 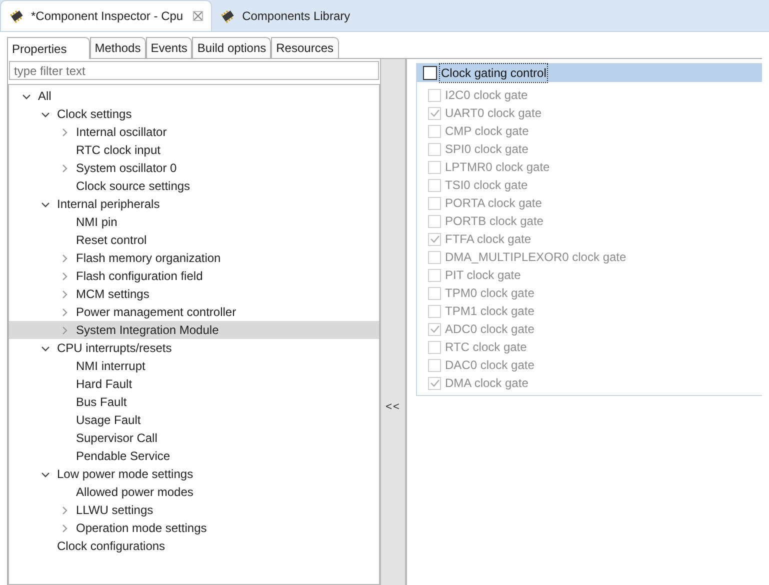 What do you see at coordinates (97, 222) in the screenshot?
I see `tree-item-label: NMI pin` at bounding box center [97, 222].